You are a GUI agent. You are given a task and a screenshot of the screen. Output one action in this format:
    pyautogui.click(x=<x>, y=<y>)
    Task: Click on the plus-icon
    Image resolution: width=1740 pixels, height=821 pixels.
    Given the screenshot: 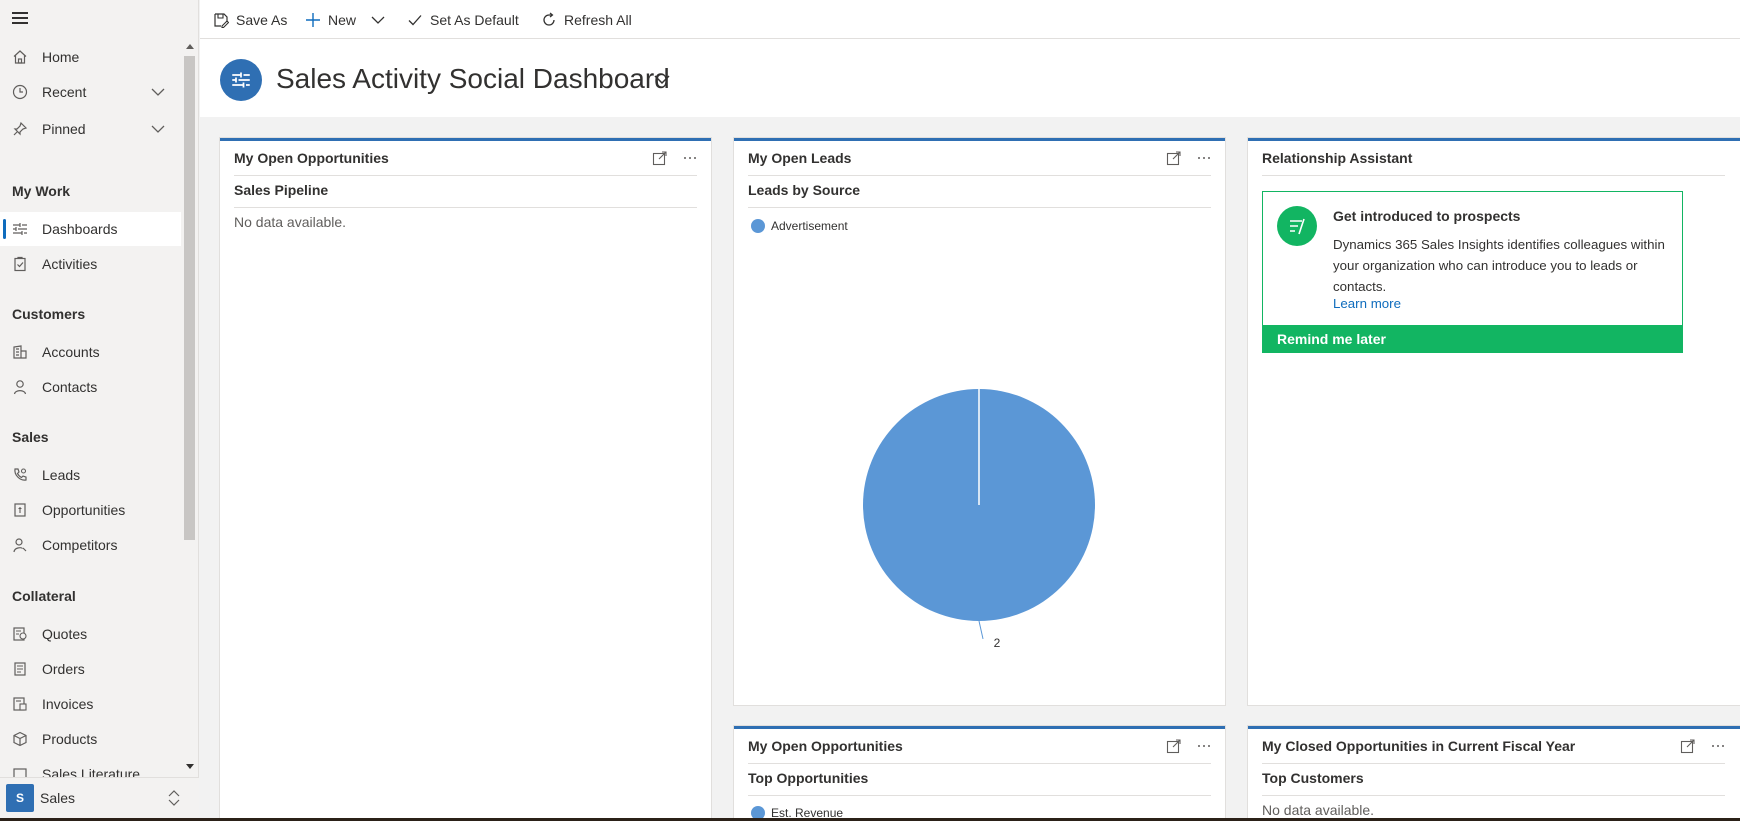 What is the action you would take?
    pyautogui.click(x=313, y=20)
    